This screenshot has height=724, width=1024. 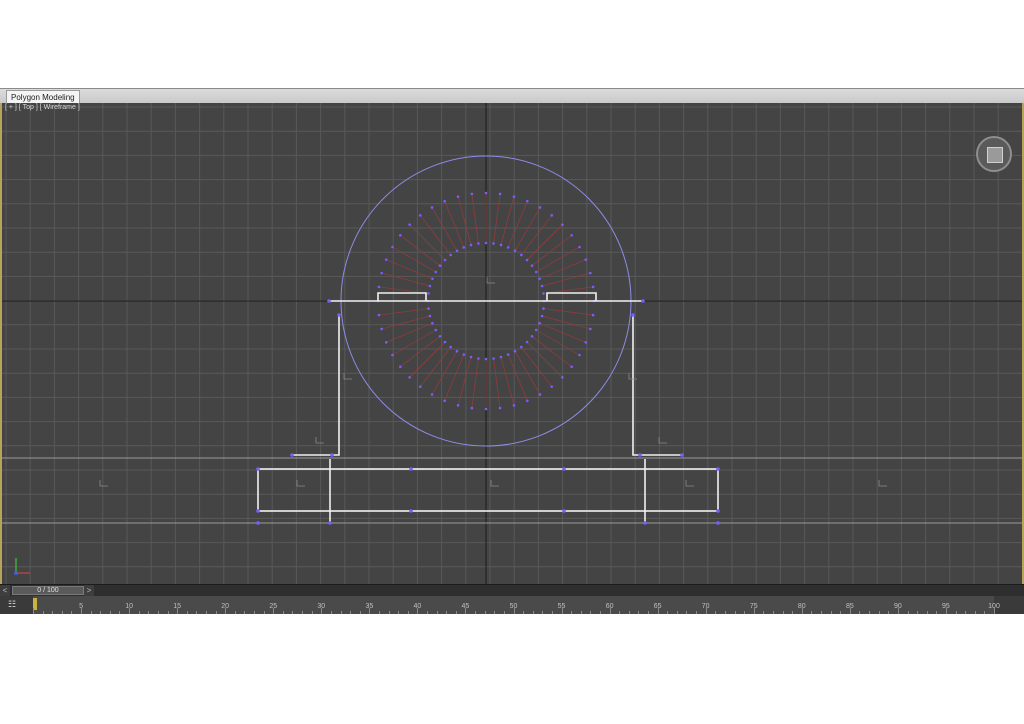 What do you see at coordinates (89, 590) in the screenshot?
I see `time-slider-next-button: >` at bounding box center [89, 590].